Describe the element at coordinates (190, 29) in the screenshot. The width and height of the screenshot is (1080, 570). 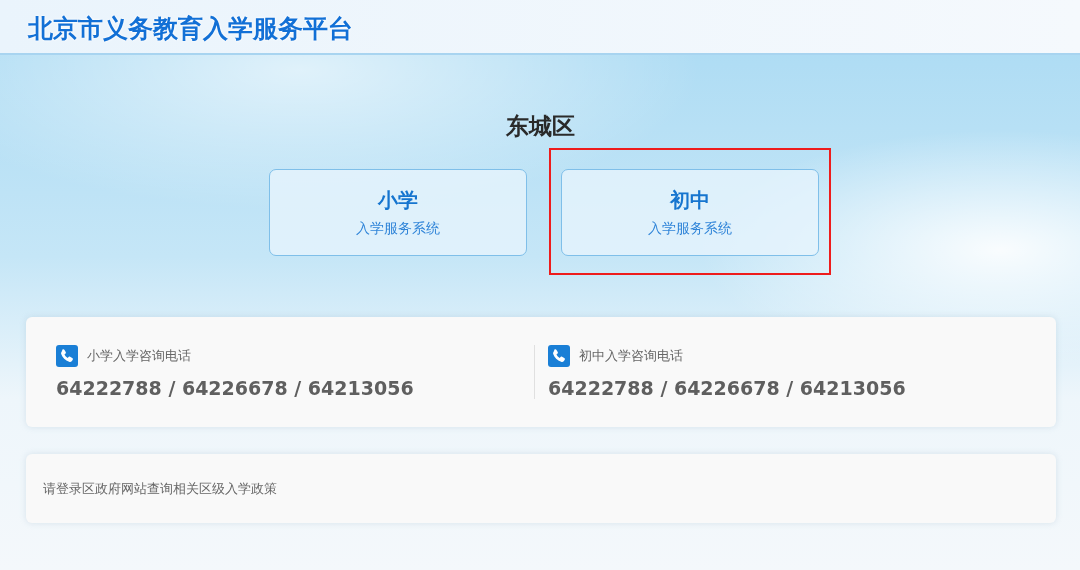
I see `site-title: 北京市义务教育入学服务平台` at that location.